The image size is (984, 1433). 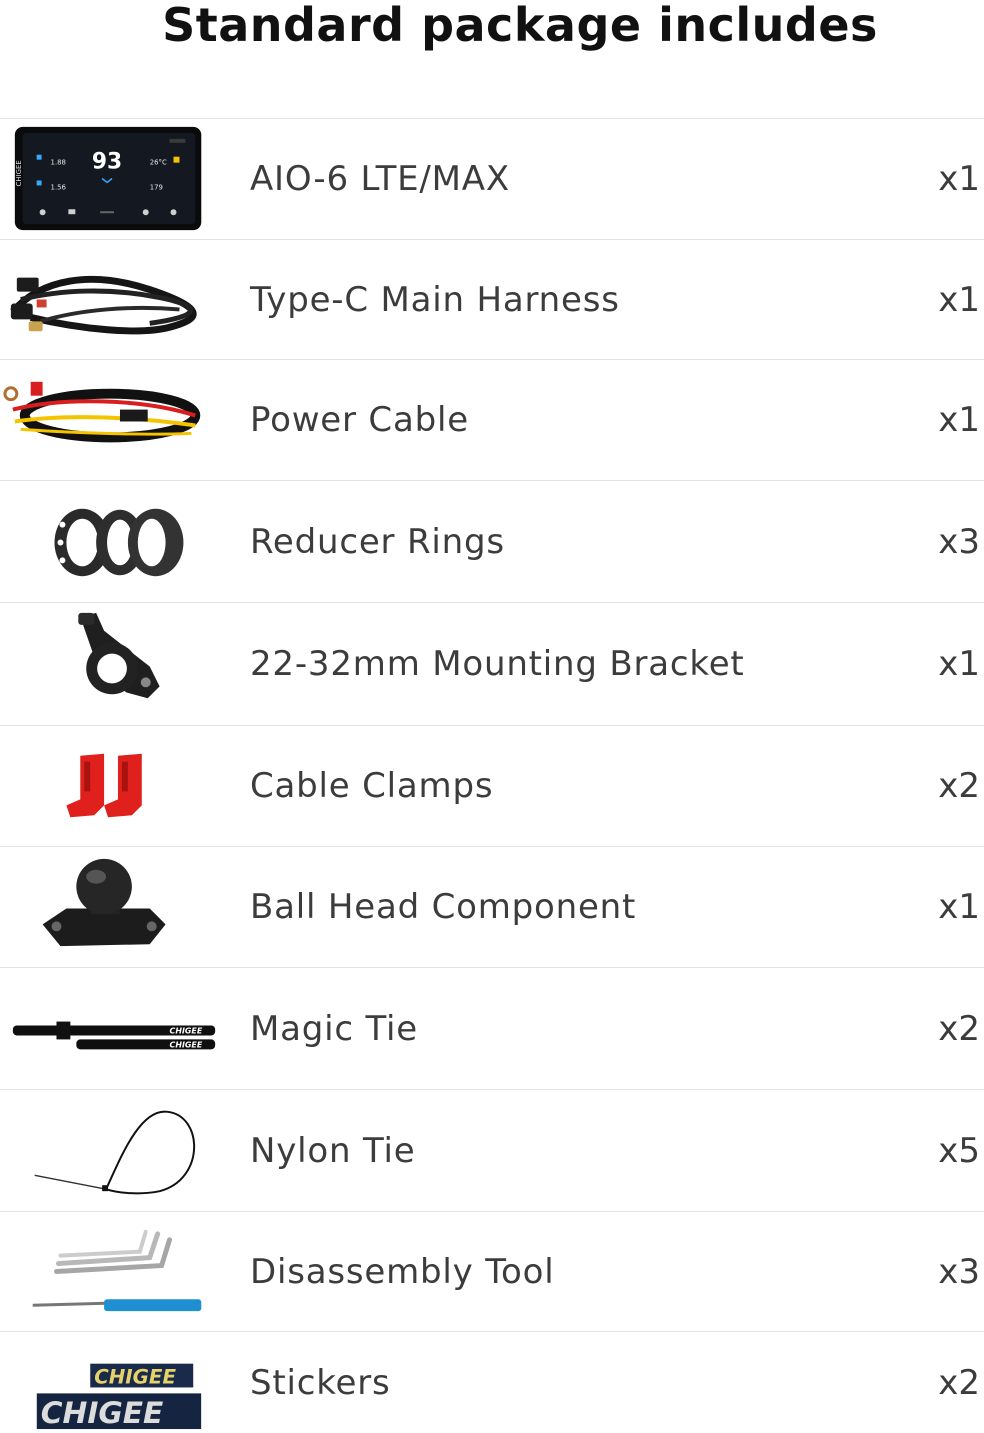 What do you see at coordinates (115, 1150) in the screenshot?
I see `nylon-tie-icon` at bounding box center [115, 1150].